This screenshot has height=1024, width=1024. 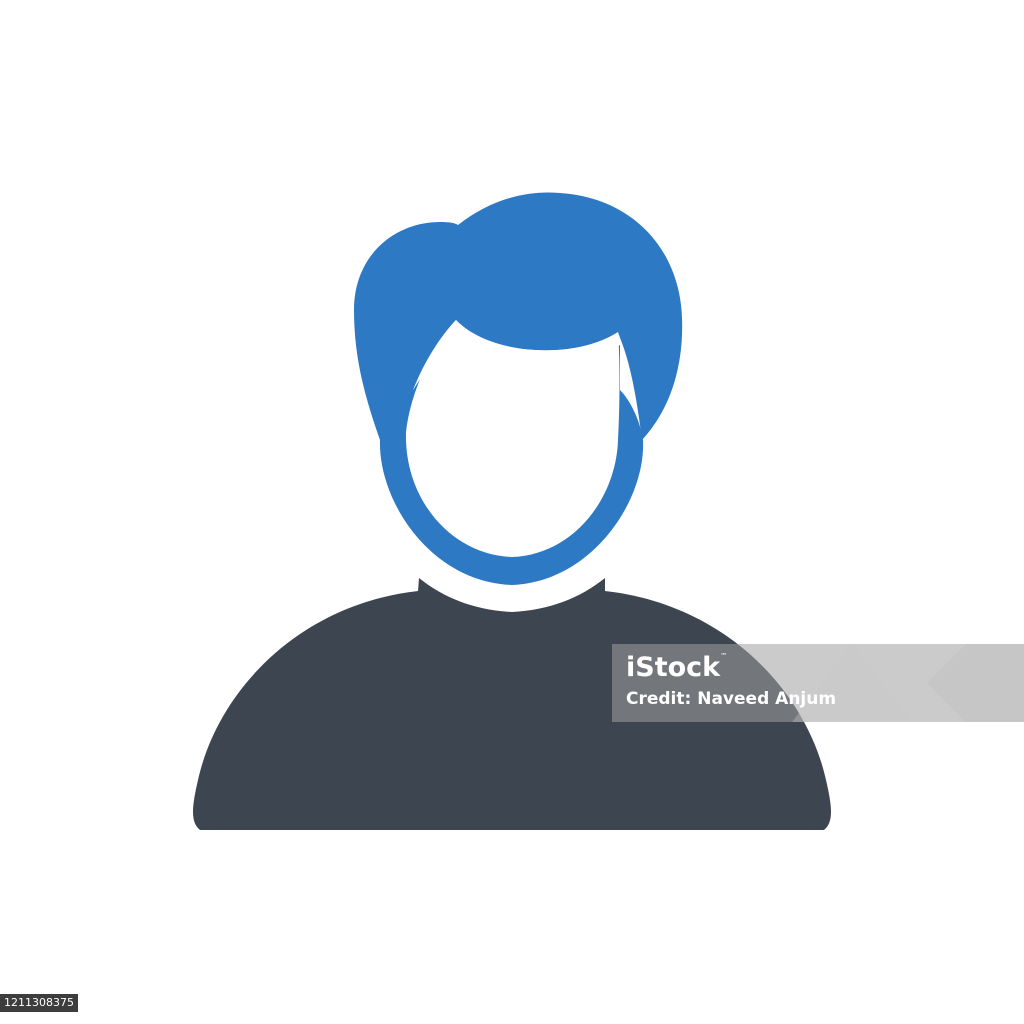 What do you see at coordinates (39, 1003) in the screenshot?
I see `image-id-label: 1211308375` at bounding box center [39, 1003].